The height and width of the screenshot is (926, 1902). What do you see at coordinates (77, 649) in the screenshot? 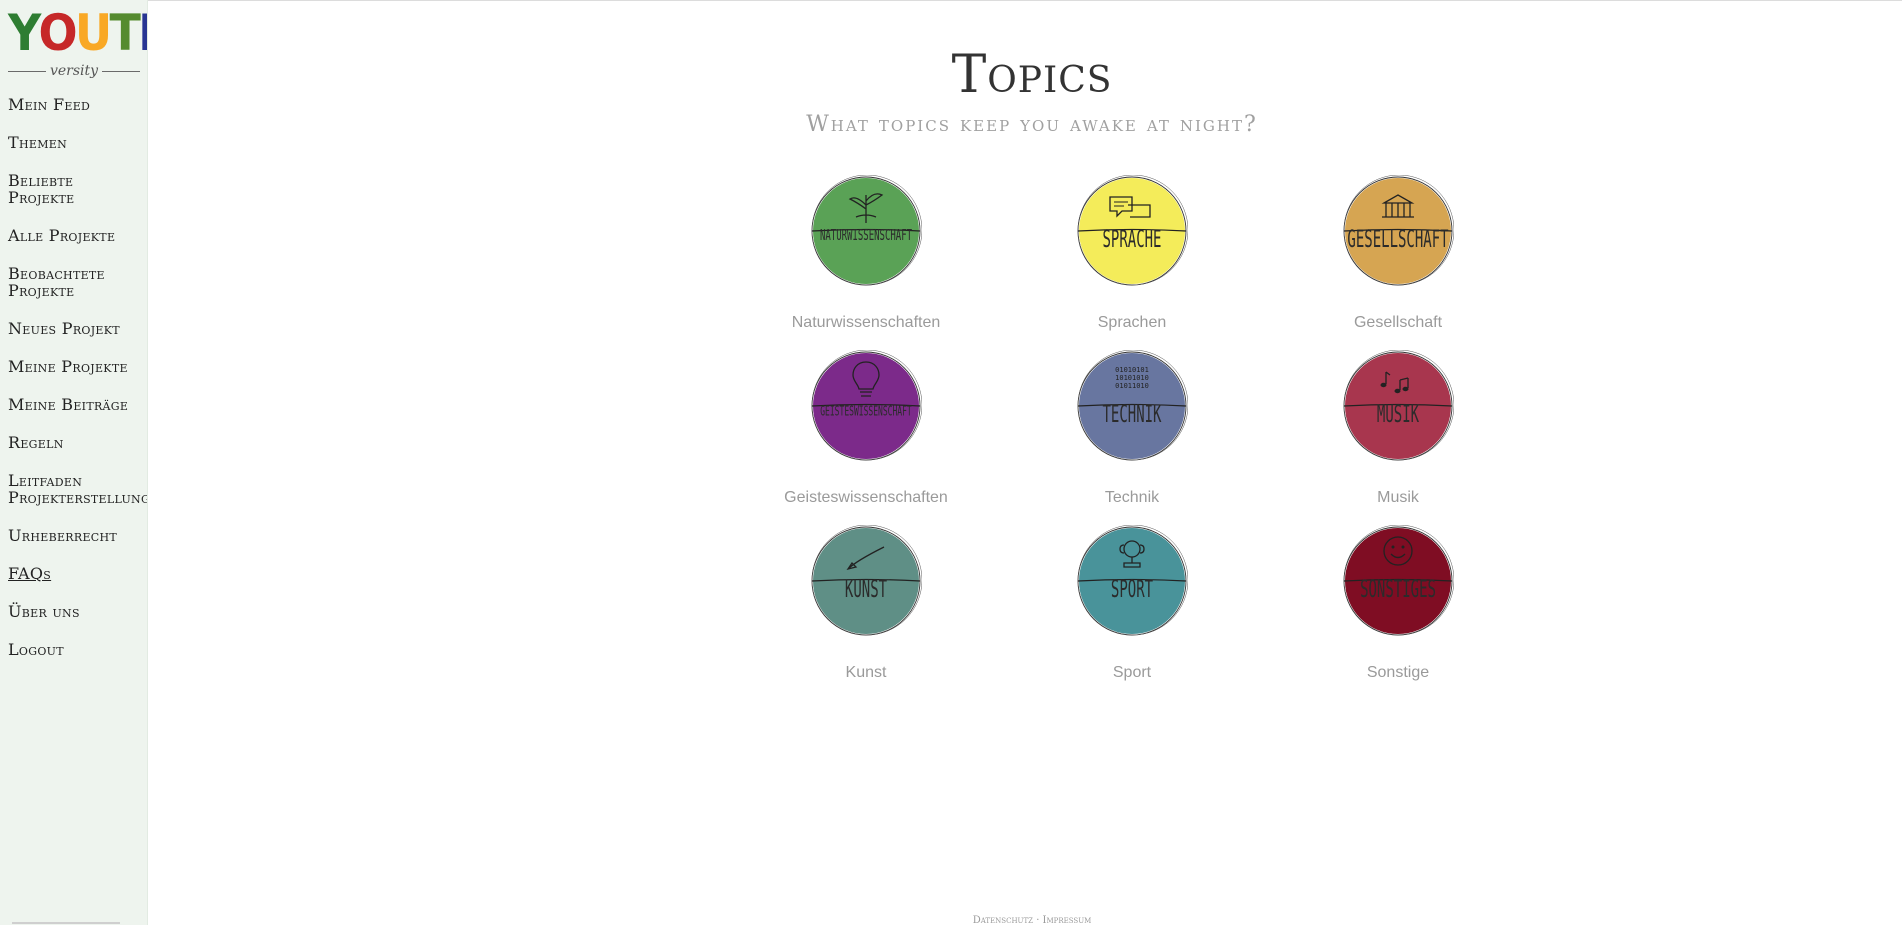
I see `nav-item-logout: Logout` at bounding box center [77, 649].